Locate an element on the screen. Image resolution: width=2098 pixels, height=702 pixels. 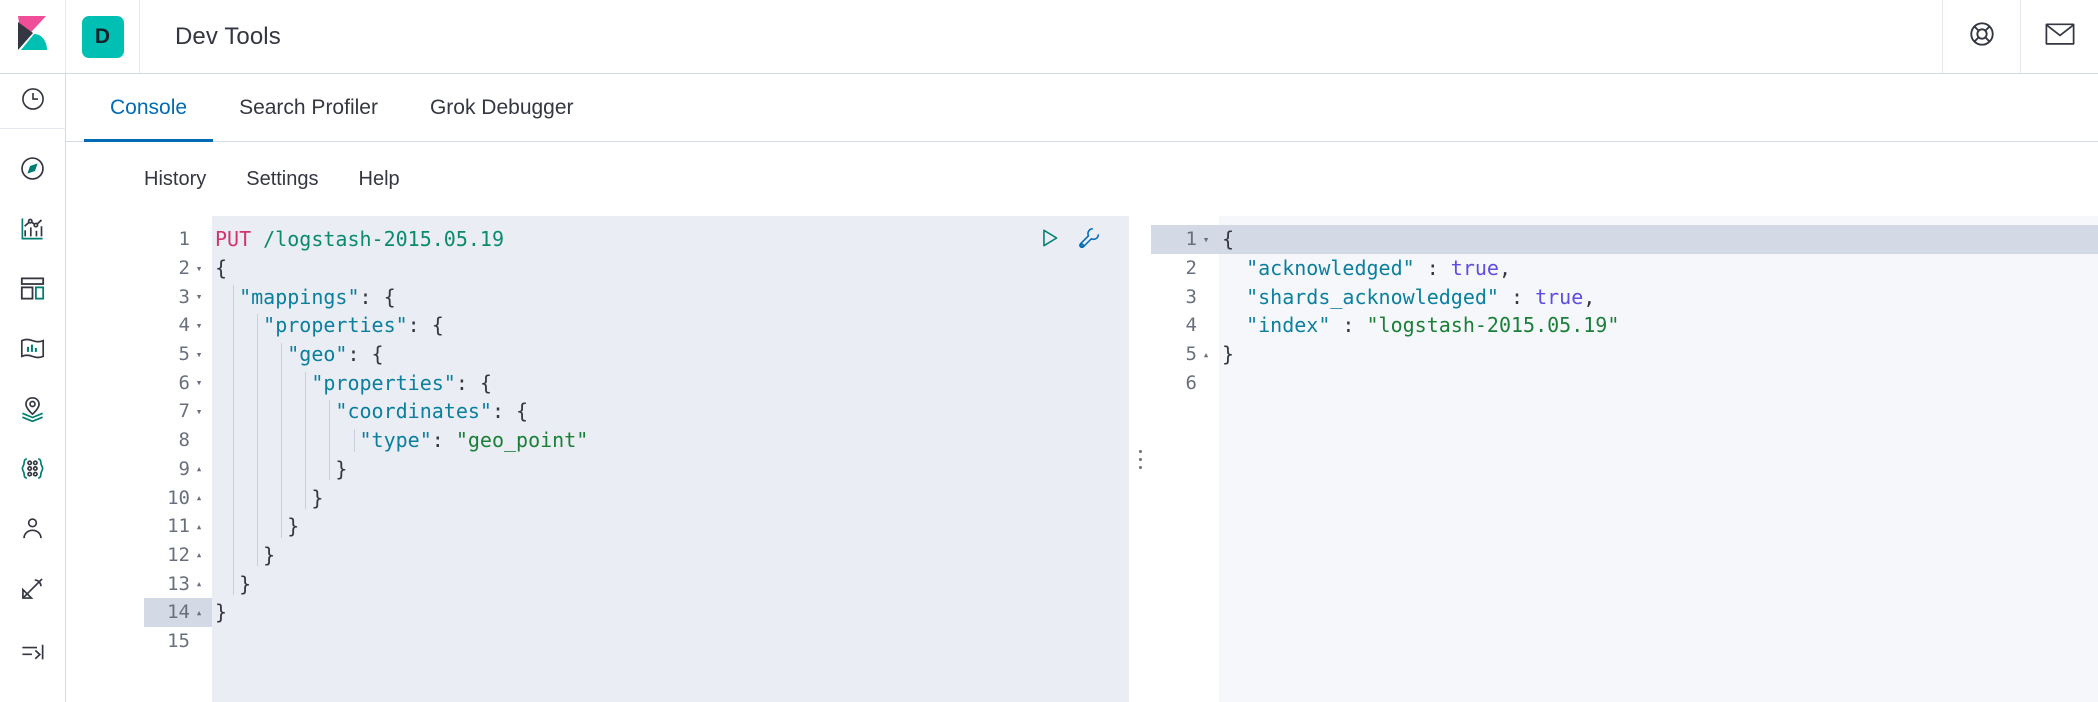
gutter-line: 13 ▴ is located at coordinates (178, 583).